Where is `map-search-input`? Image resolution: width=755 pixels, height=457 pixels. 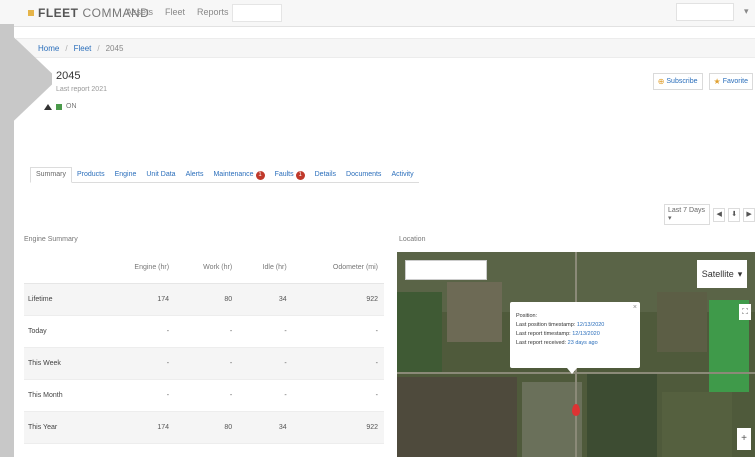 map-search-input is located at coordinates (446, 270).